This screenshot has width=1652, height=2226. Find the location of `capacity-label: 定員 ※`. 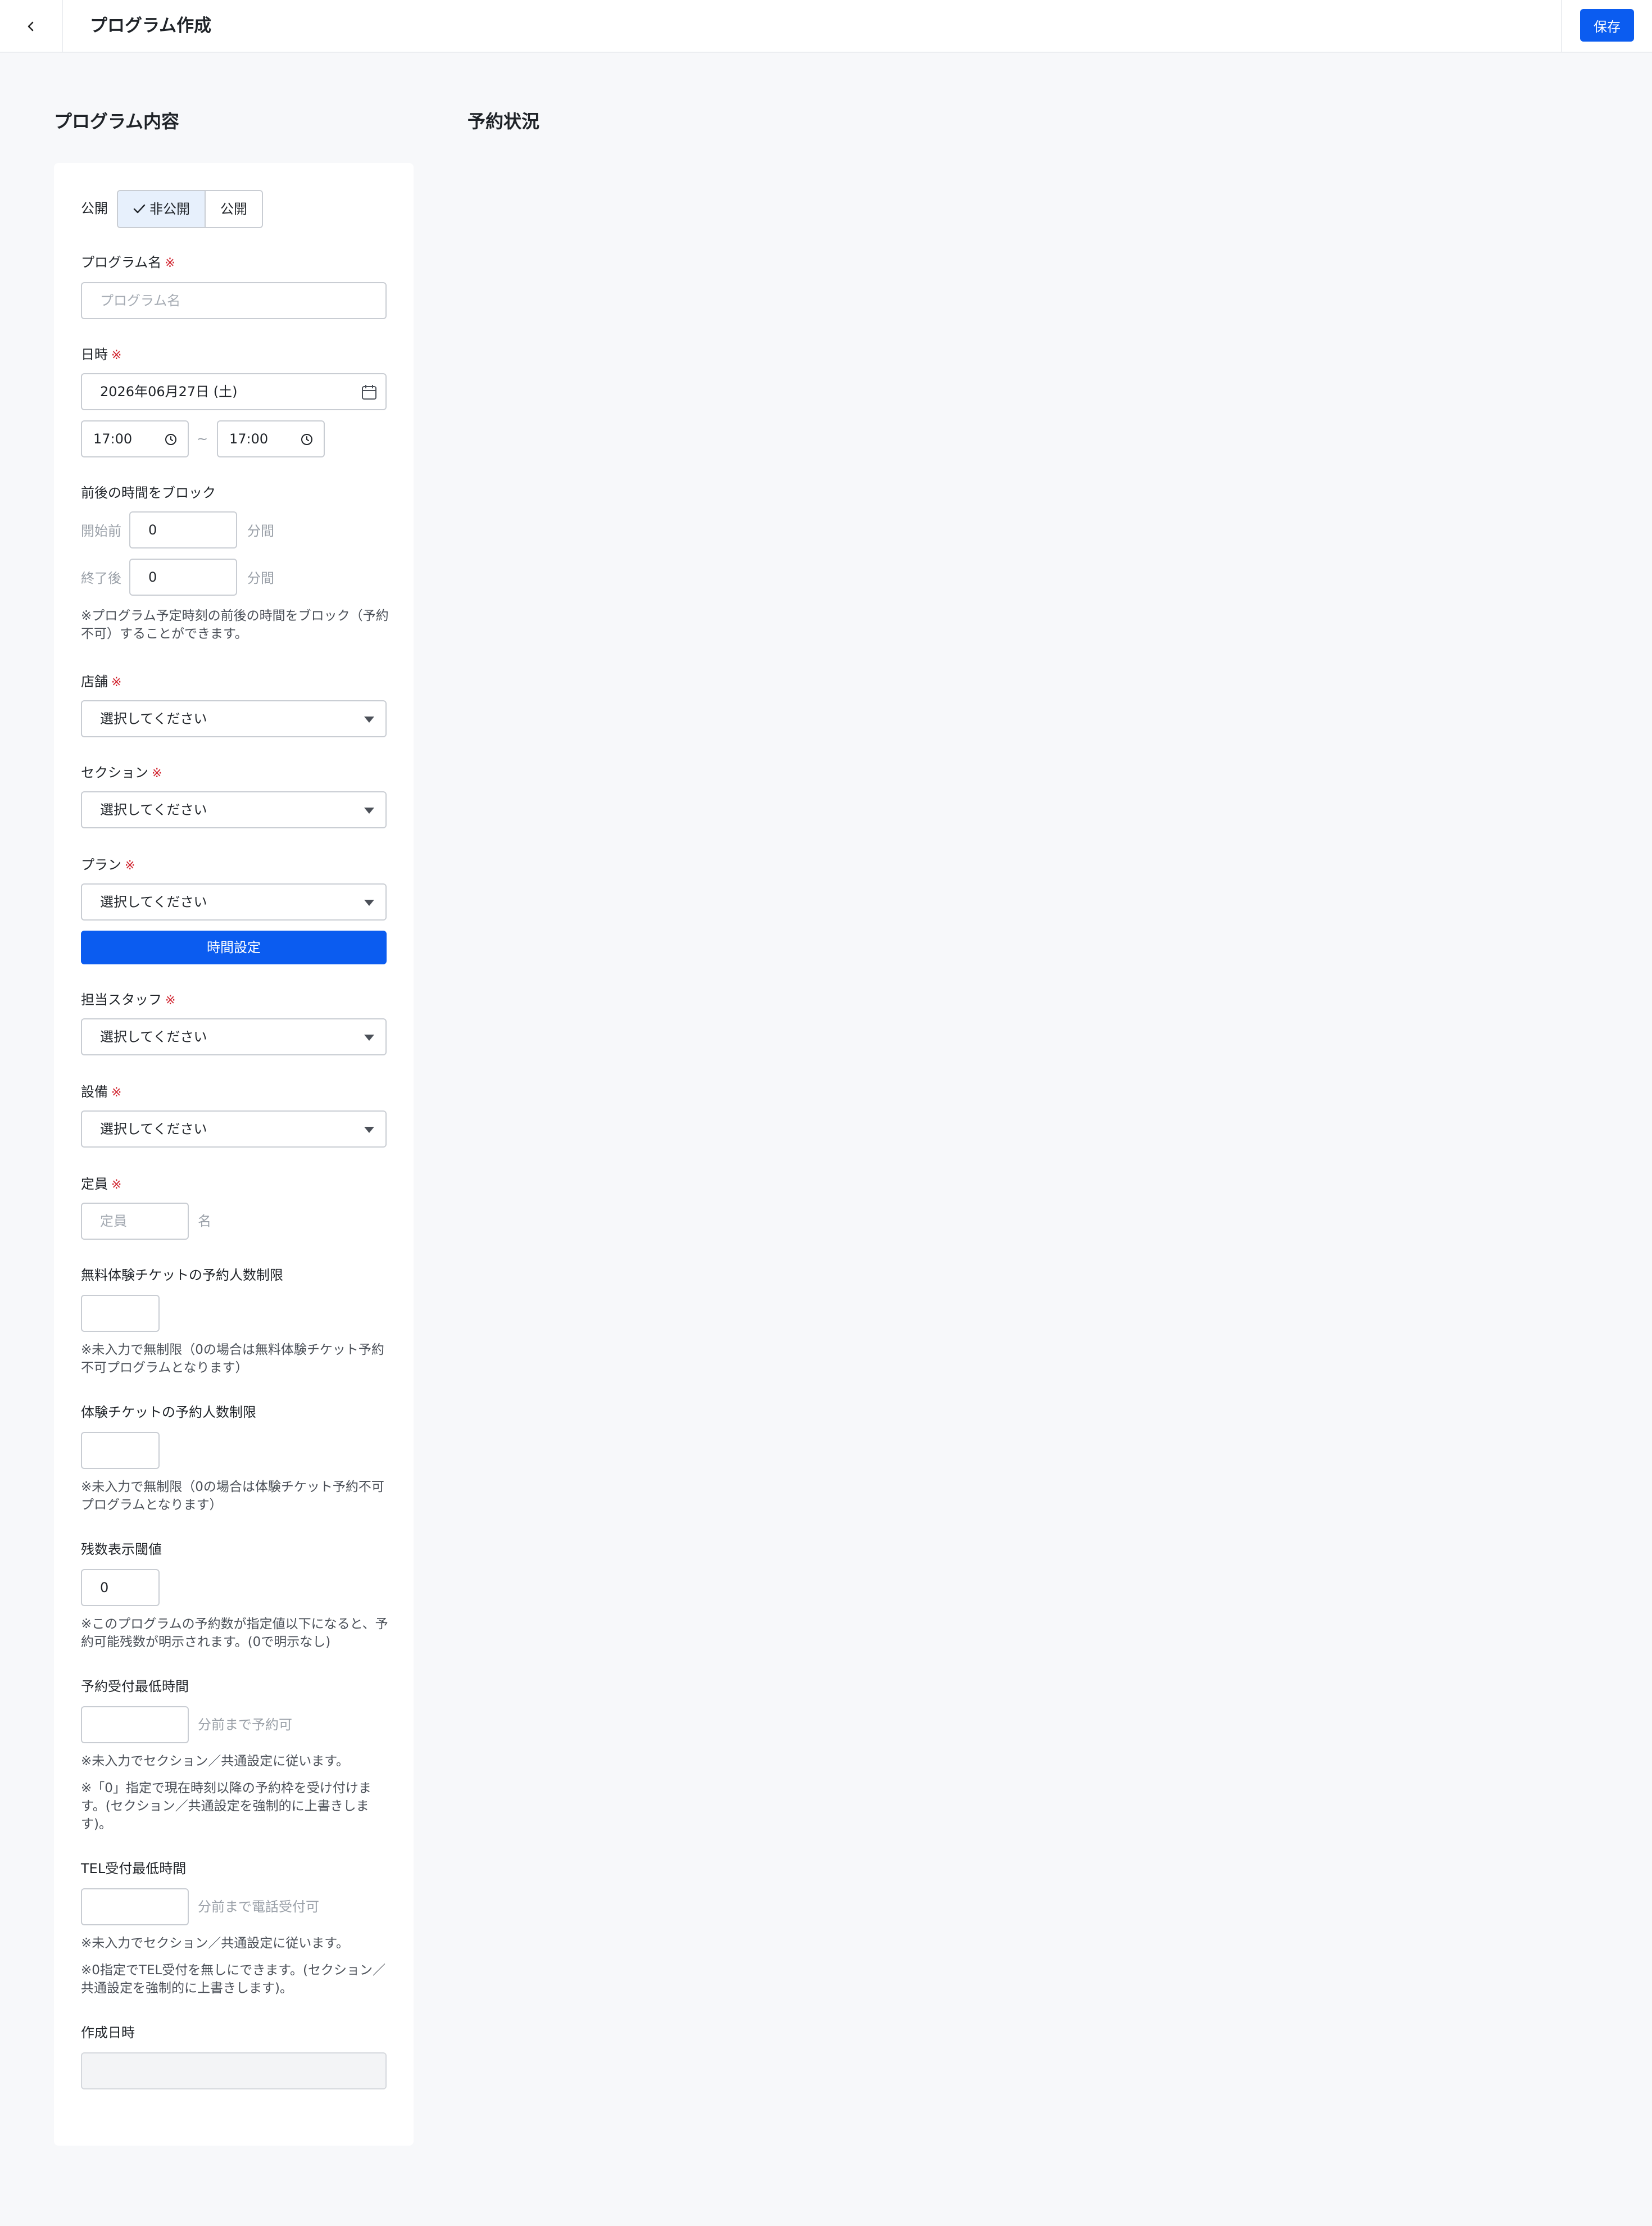

capacity-label: 定員 ※ is located at coordinates (101, 1185).